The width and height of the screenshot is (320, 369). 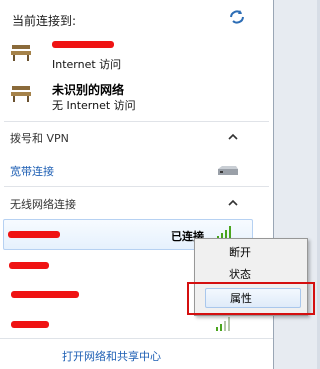 I want to click on wifi-signal-icon, so click(x=224, y=324).